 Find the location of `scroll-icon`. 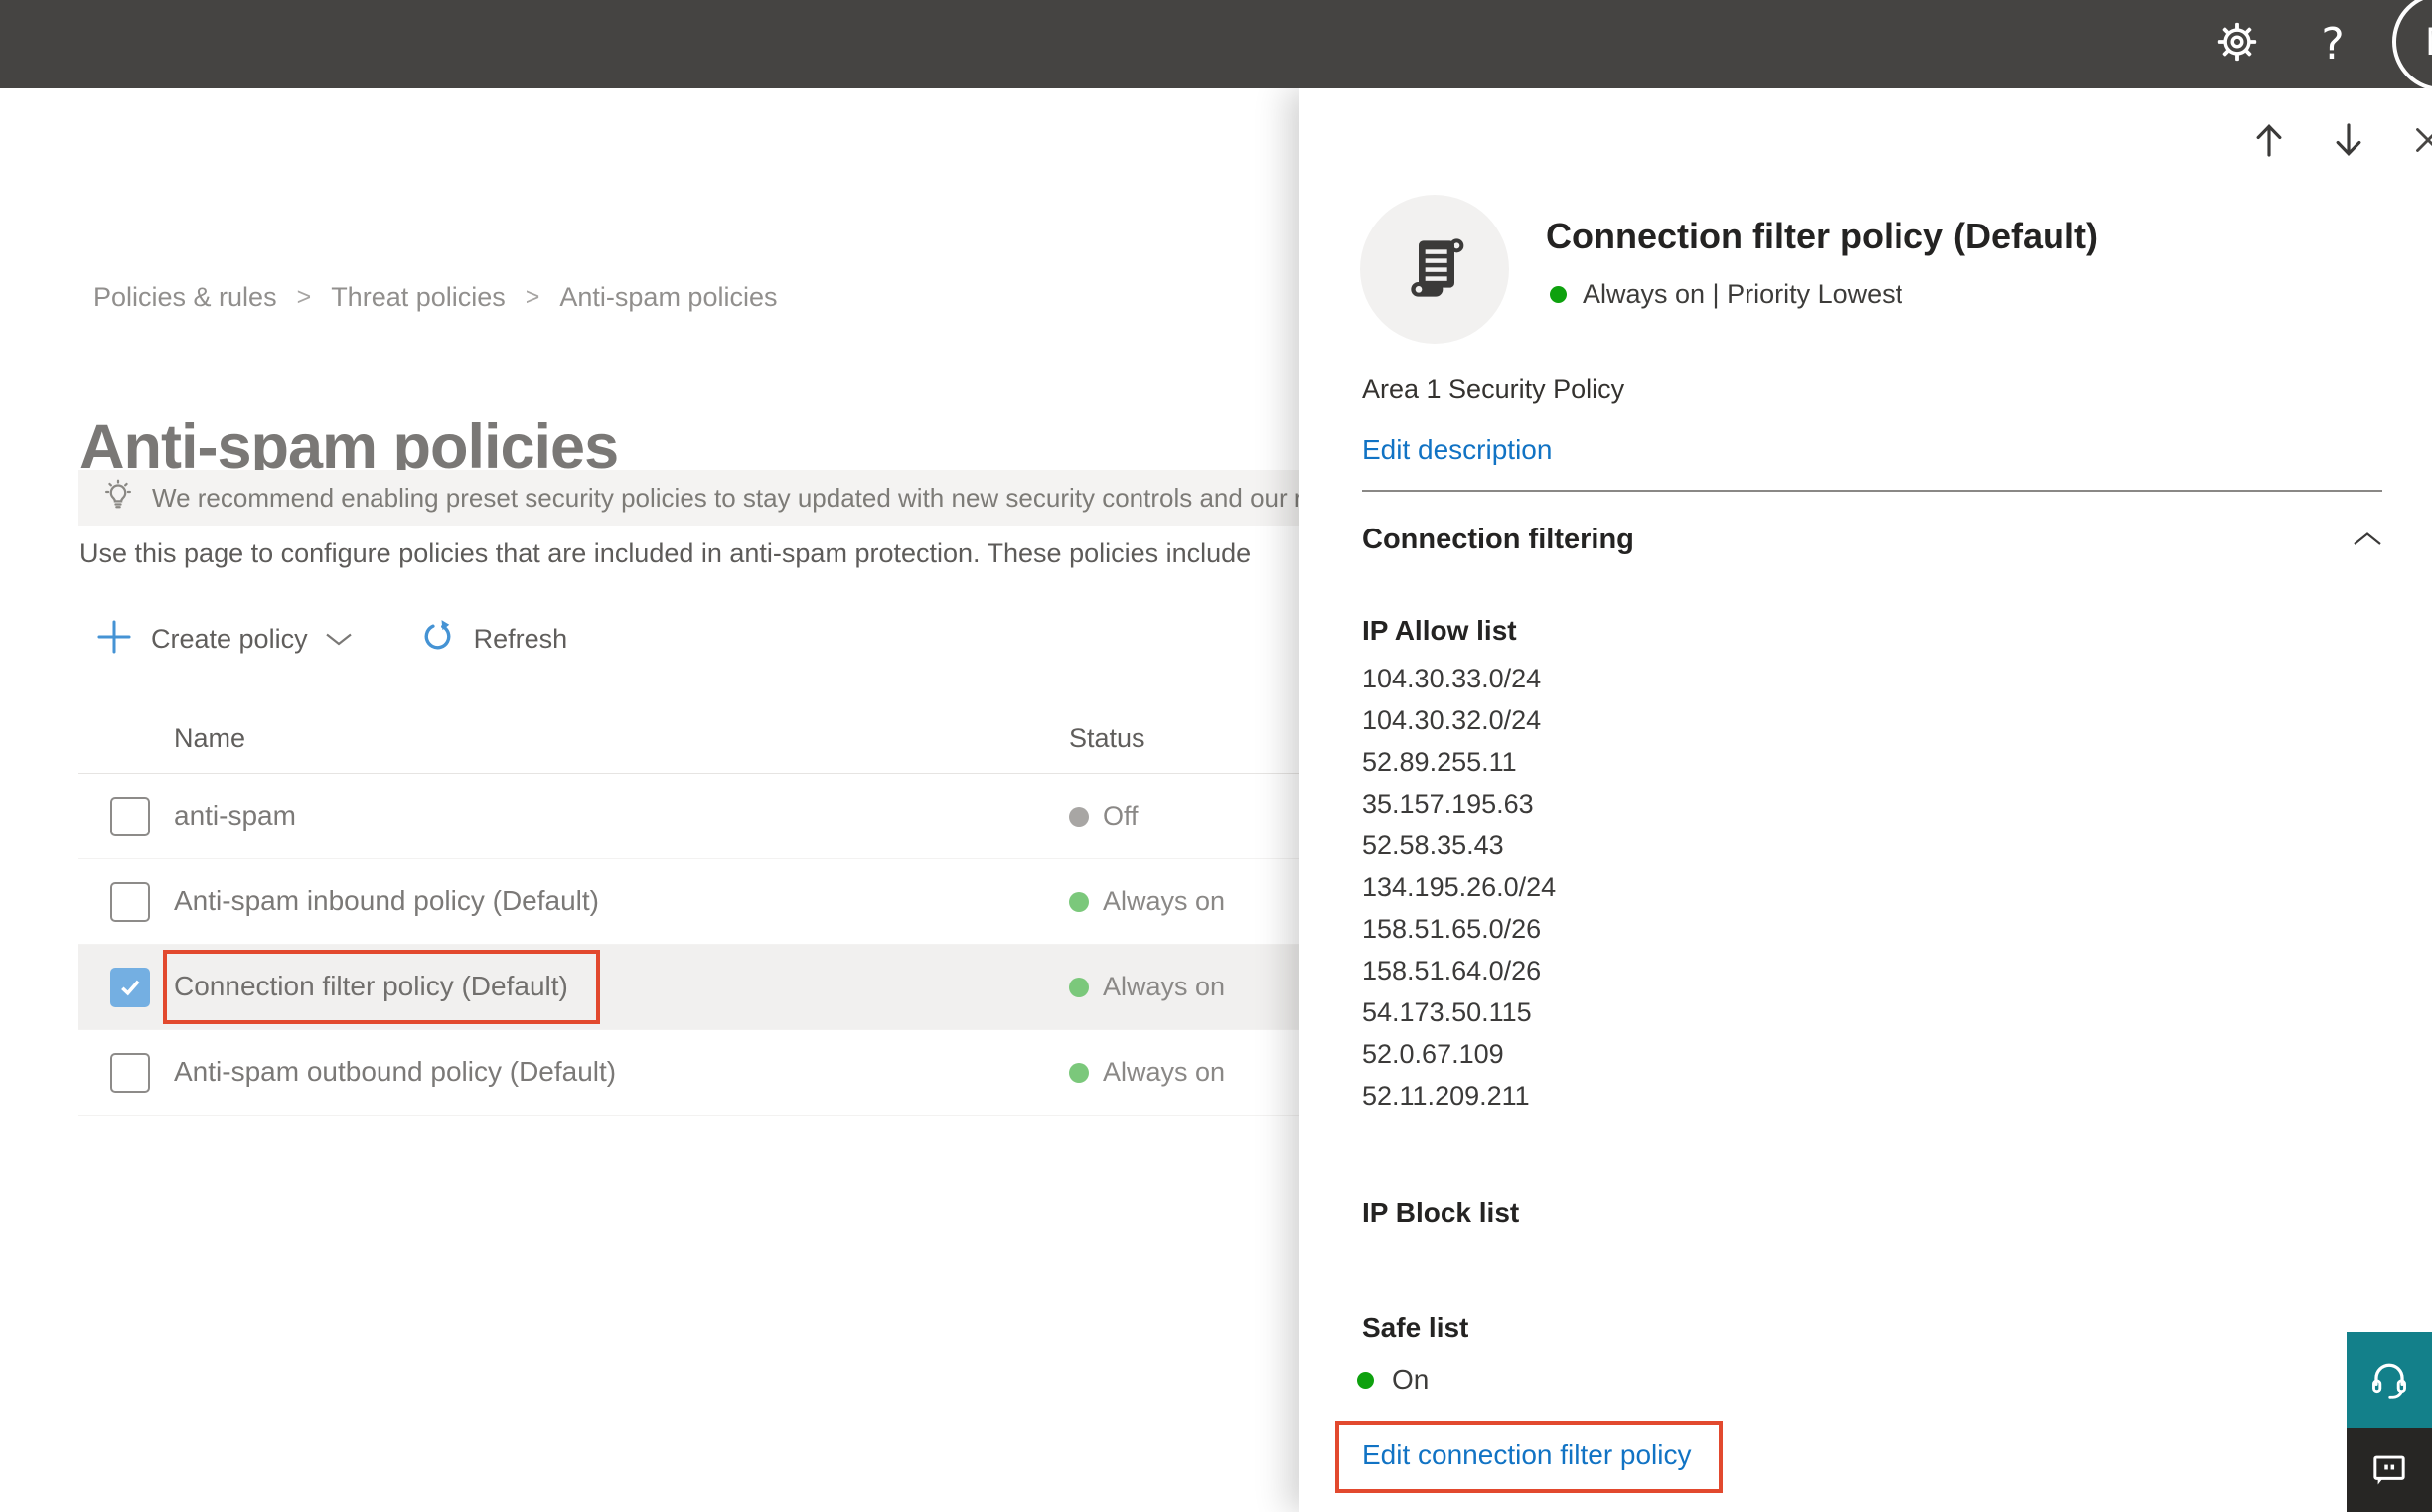

scroll-icon is located at coordinates (1437, 267).